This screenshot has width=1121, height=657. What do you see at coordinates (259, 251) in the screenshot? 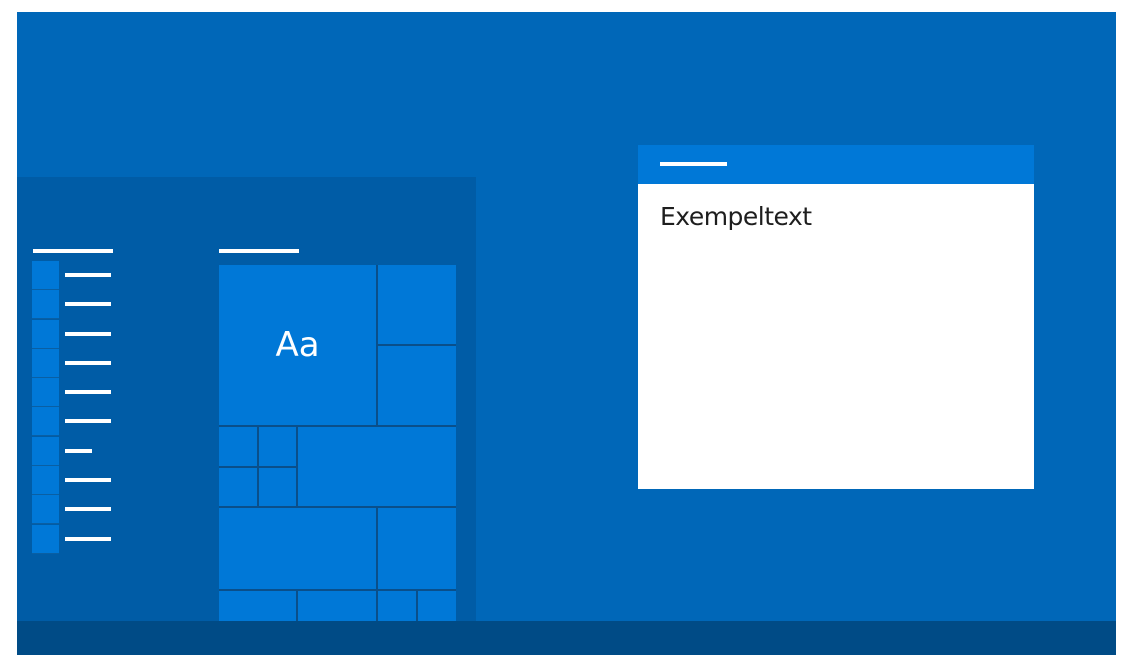
I see `tiles-group-heading` at bounding box center [259, 251].